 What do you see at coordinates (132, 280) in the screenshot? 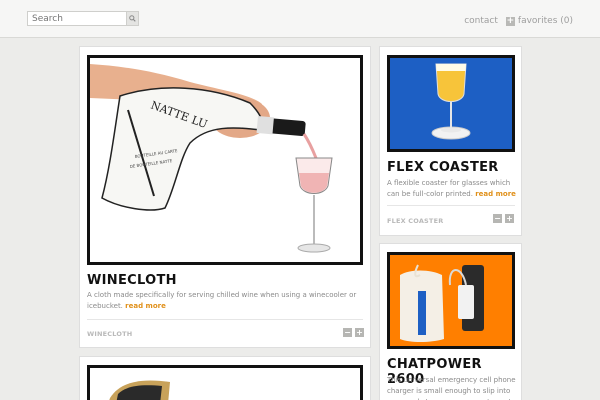
I see `product-title: WINECLOTH` at bounding box center [132, 280].